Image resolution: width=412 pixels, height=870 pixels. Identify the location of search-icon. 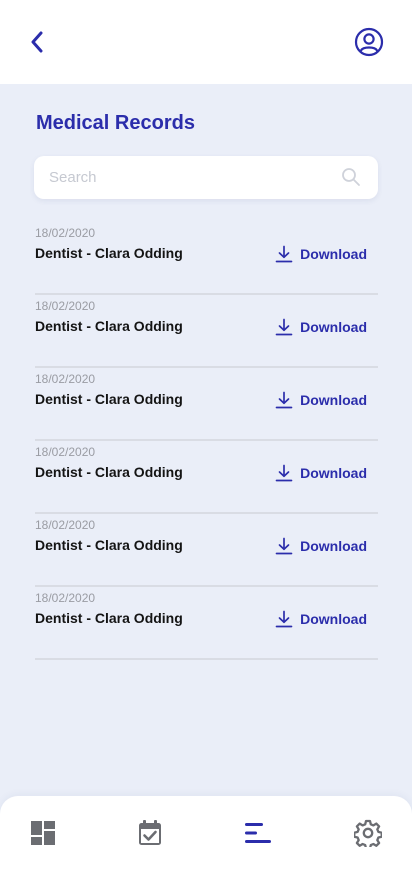
(351, 177).